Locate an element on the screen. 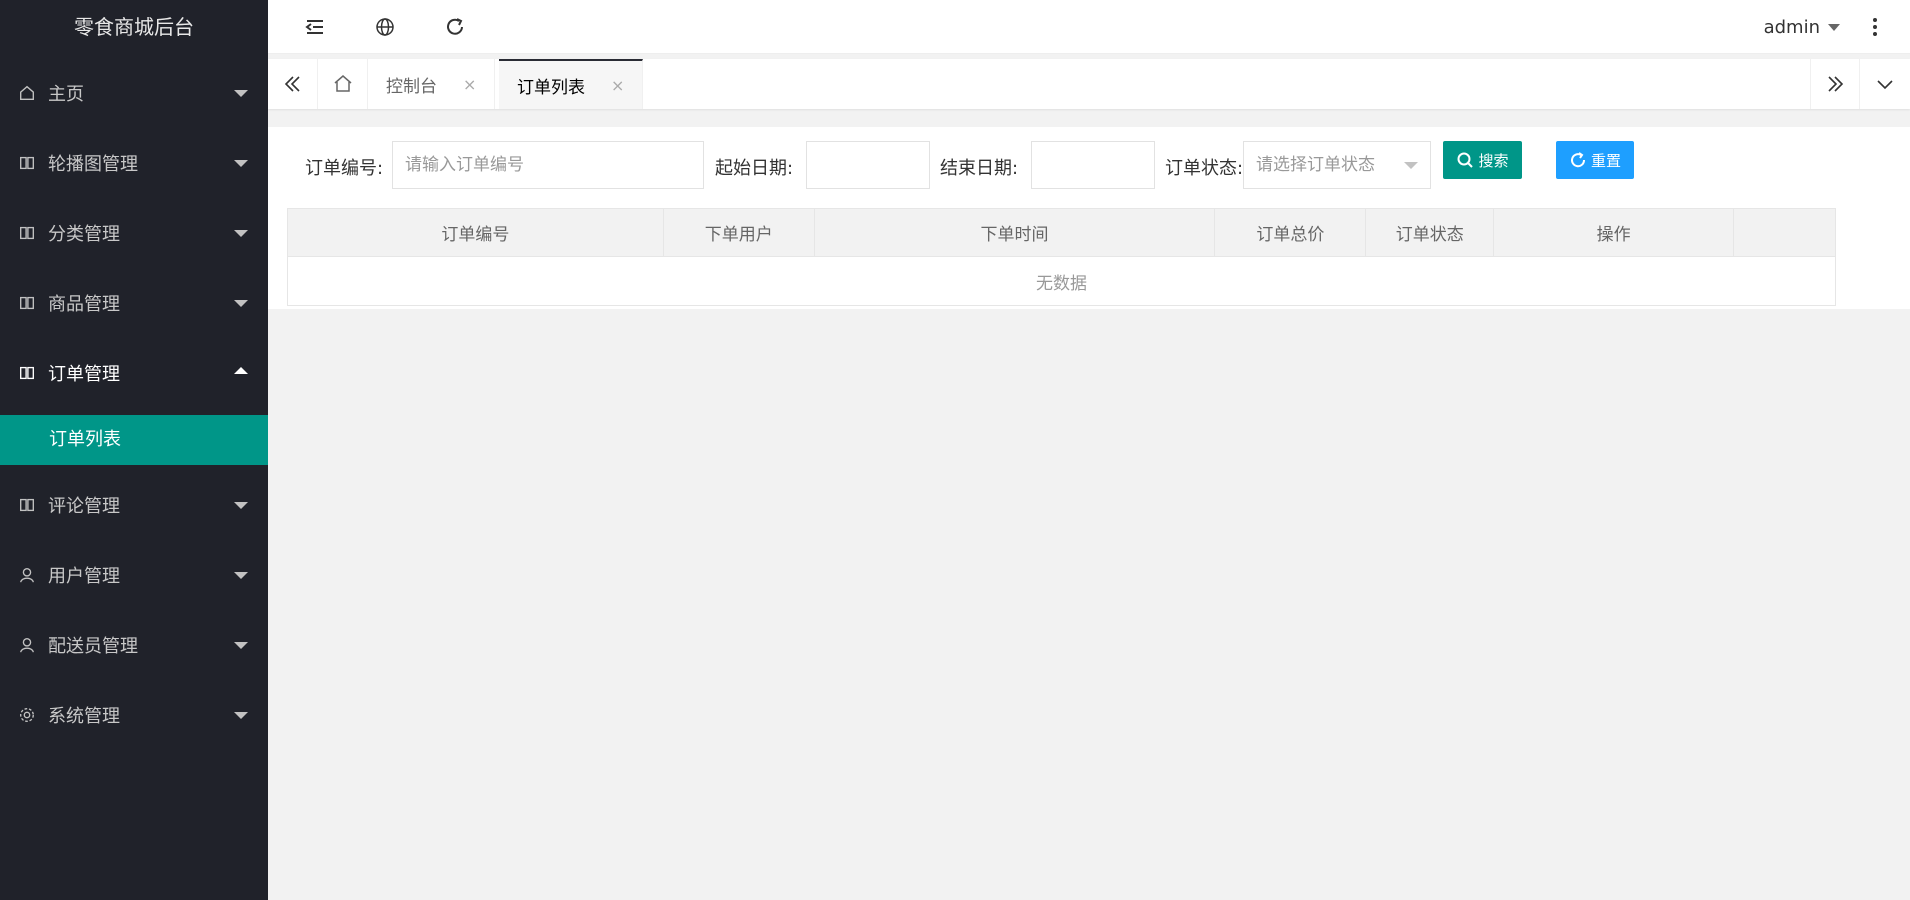  sidebar-item-label: 配送员管理 is located at coordinates (93, 646).